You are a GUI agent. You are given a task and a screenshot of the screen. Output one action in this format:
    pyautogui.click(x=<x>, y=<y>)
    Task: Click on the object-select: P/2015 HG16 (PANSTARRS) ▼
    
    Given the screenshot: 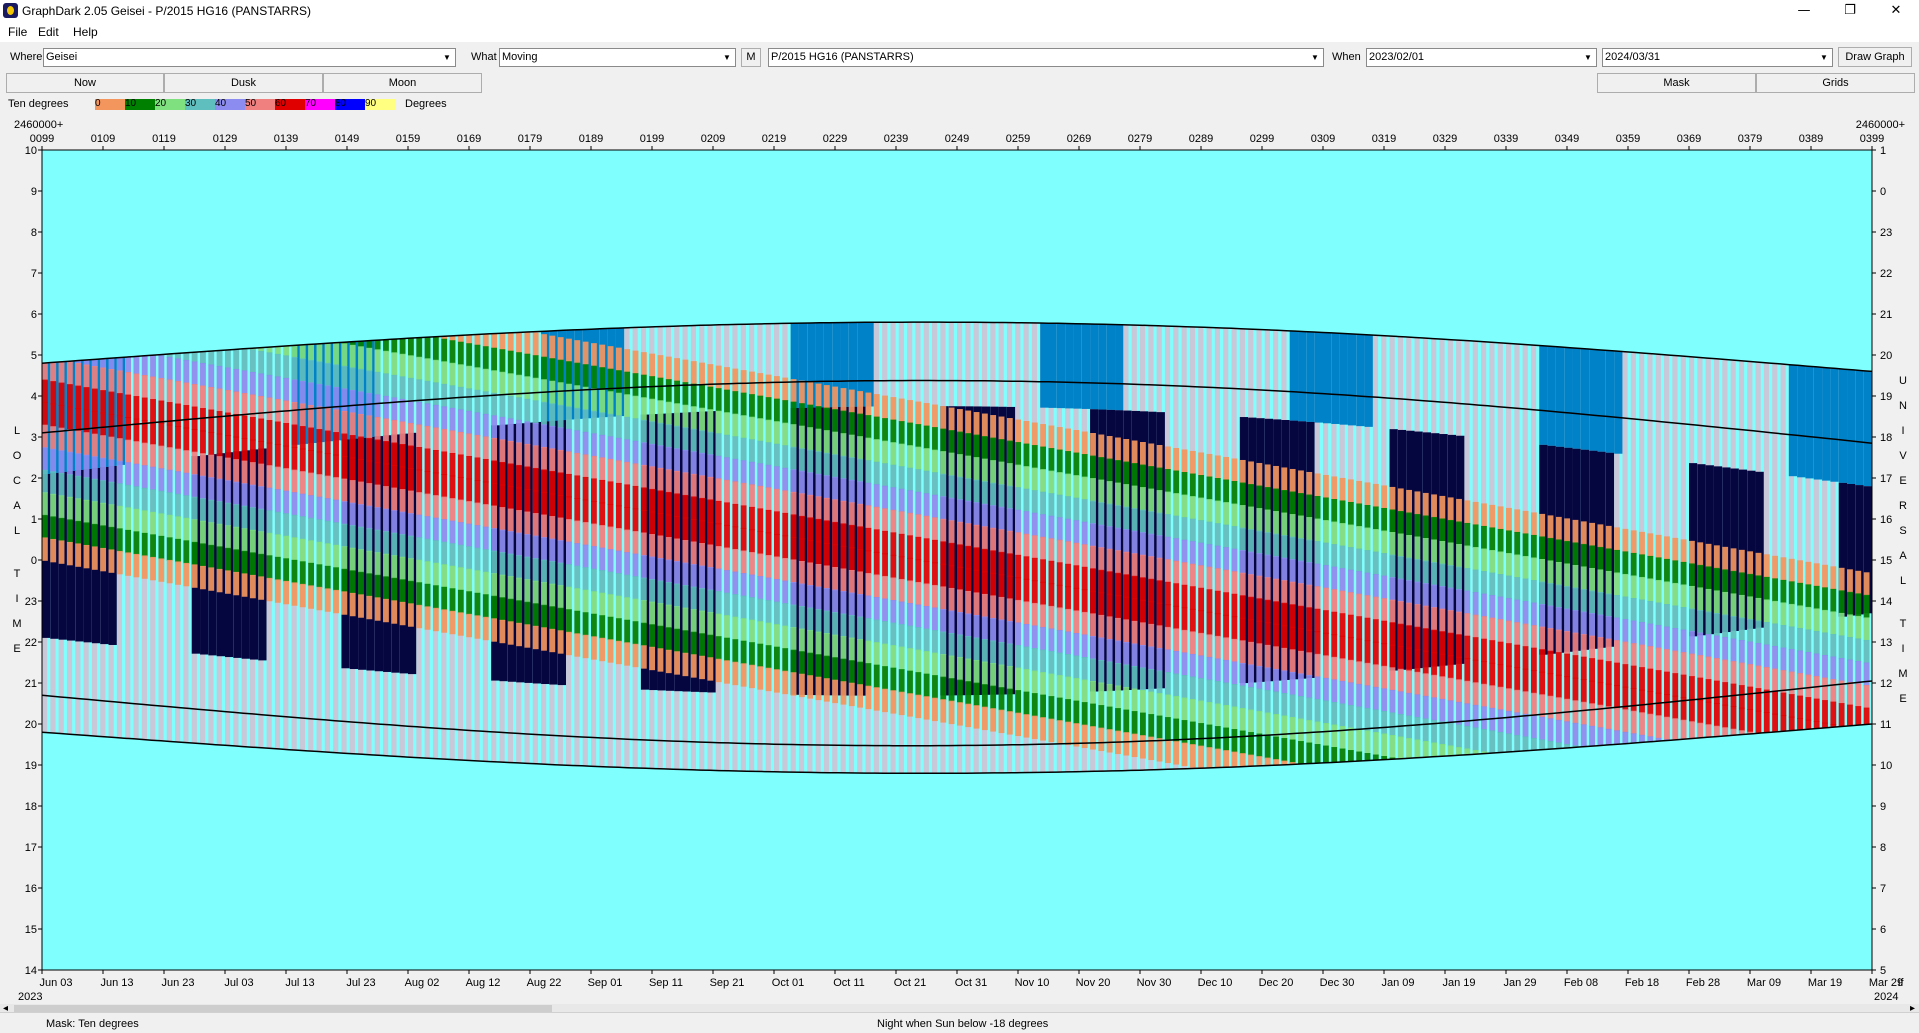 What is the action you would take?
    pyautogui.click(x=1046, y=57)
    